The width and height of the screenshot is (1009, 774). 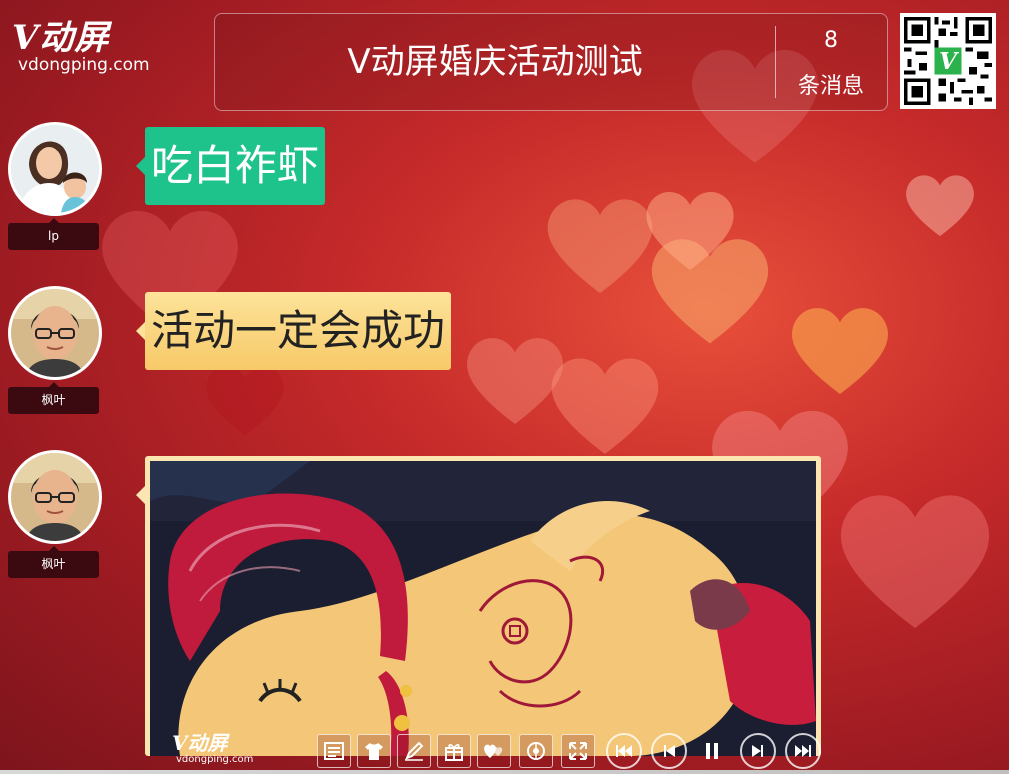 What do you see at coordinates (61, 38) in the screenshot?
I see `logo-brand: V动屏` at bounding box center [61, 38].